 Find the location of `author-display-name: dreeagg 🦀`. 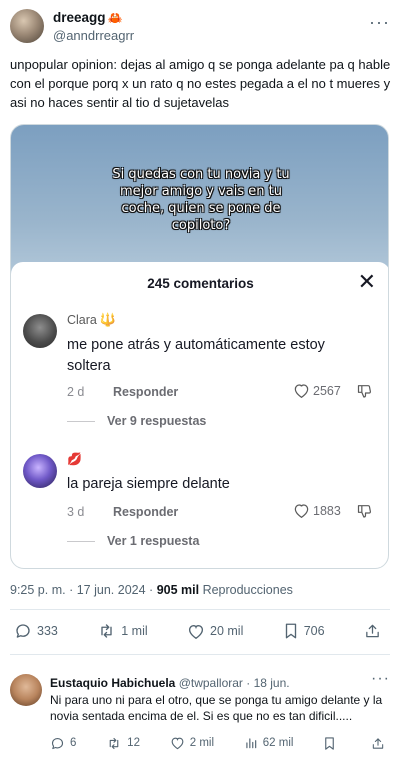

author-display-name: dreeagg 🦀 is located at coordinates (93, 18).